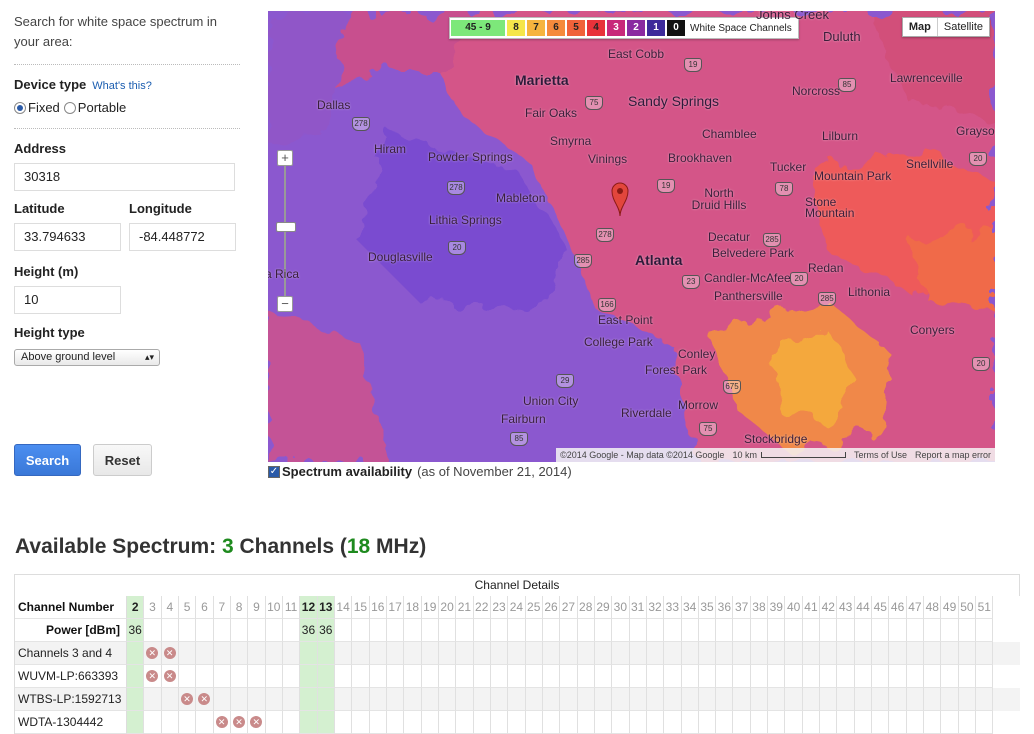 The height and width of the screenshot is (734, 1034). What do you see at coordinates (698, 405) in the screenshot?
I see `place-label: Morrow` at bounding box center [698, 405].